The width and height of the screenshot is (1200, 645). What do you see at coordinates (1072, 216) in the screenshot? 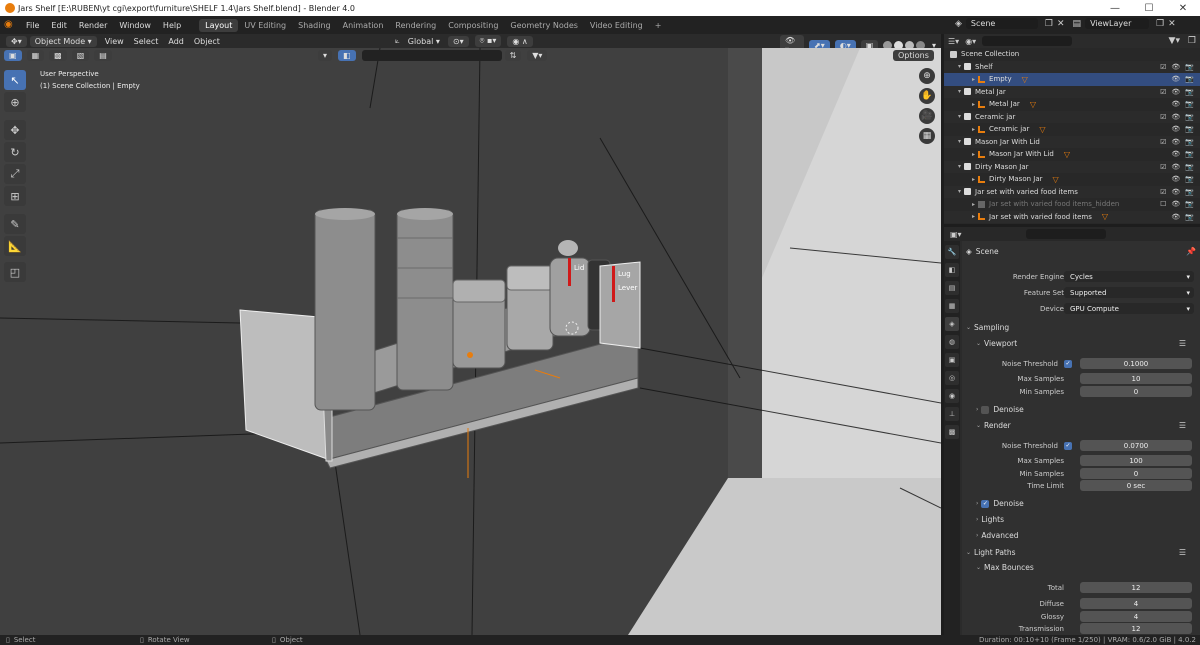
I see `outliner-object-row: ▸ Jar set with varied food items ▽ 👁 📷` at bounding box center [1072, 216].